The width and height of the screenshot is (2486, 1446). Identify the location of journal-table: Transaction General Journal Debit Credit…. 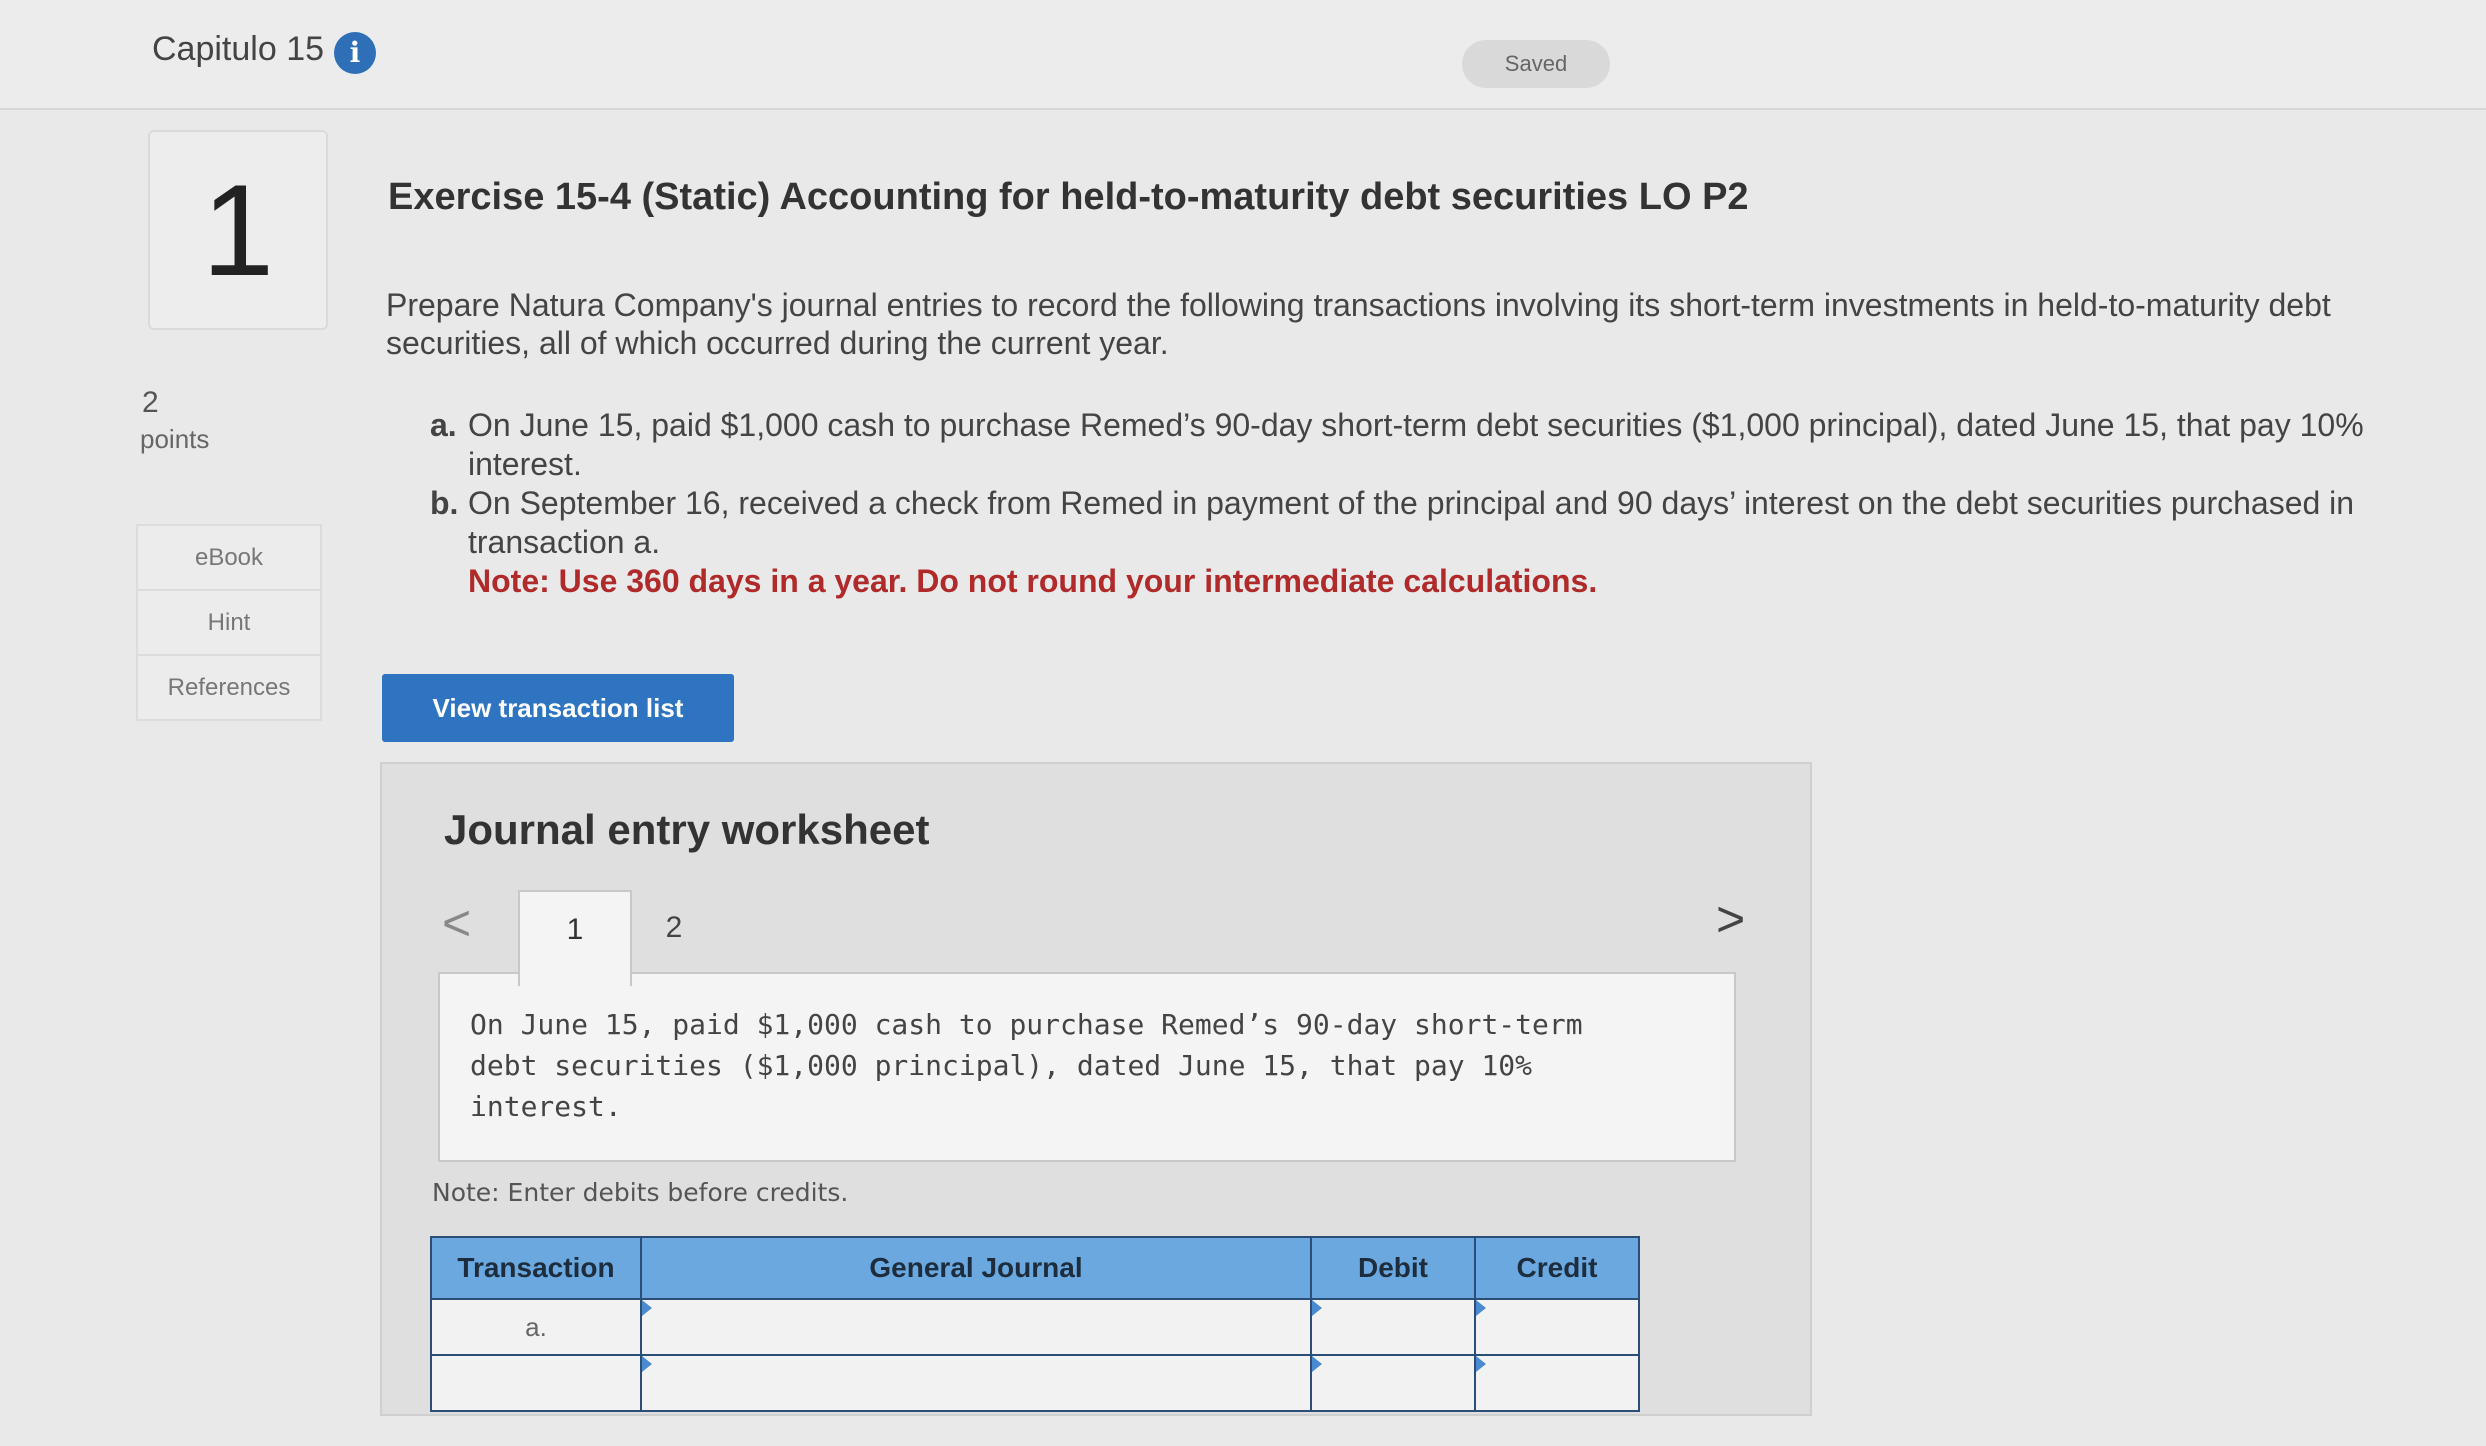
(1035, 1324).